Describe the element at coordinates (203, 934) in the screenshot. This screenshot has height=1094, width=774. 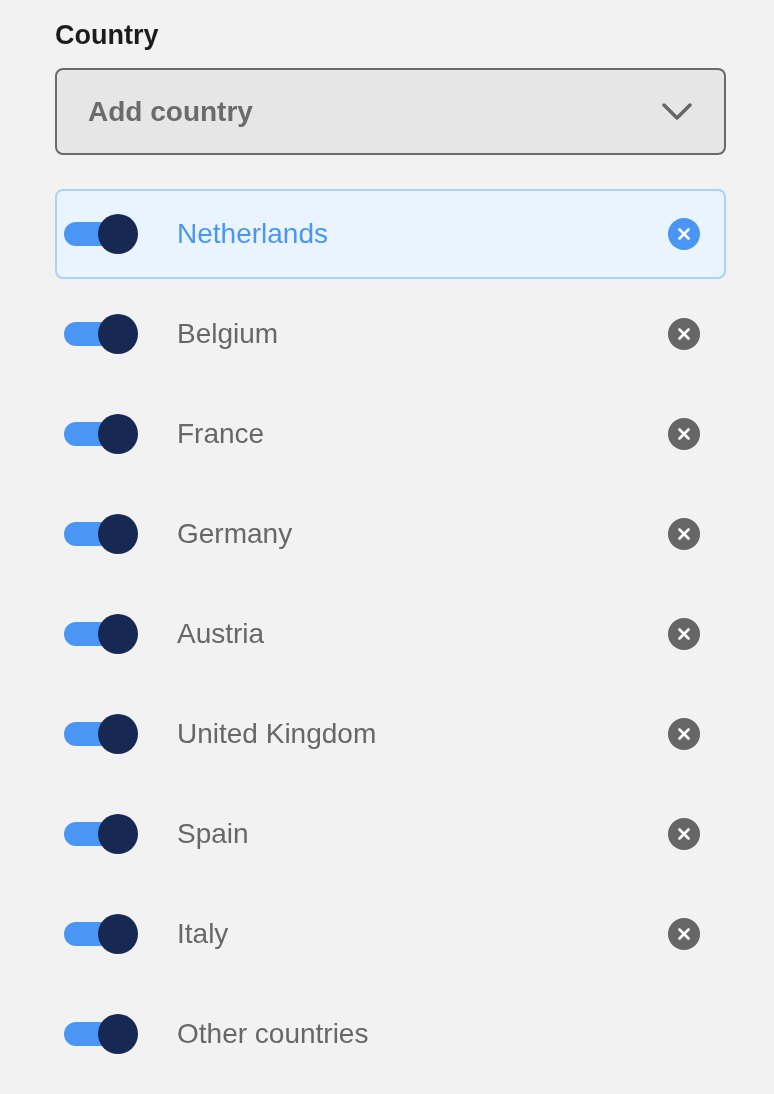
I see `country-name: Italy` at that location.